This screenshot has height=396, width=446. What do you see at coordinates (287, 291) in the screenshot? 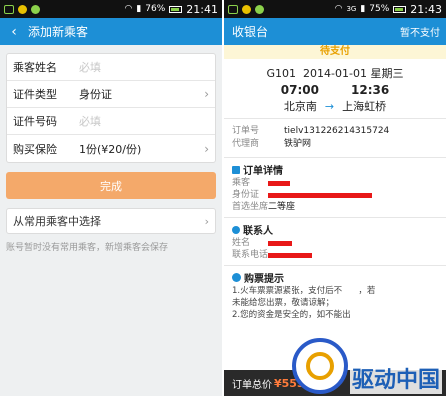
I see `tip-line-1: 1.火车票票源紧张，支付后不` at bounding box center [287, 291].